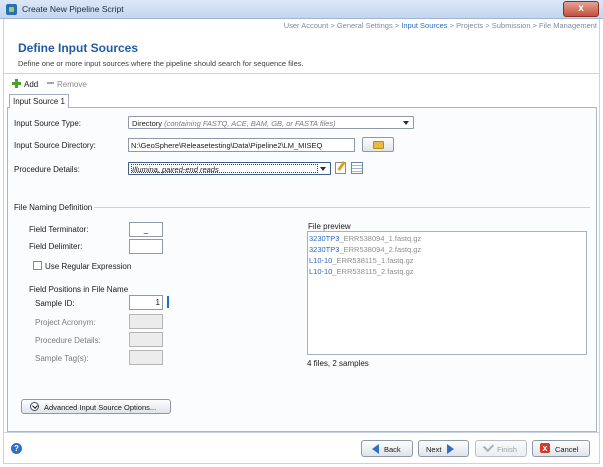 This screenshot has width=603, height=467. What do you see at coordinates (146, 321) in the screenshot?
I see `project-acronym-input` at bounding box center [146, 321].